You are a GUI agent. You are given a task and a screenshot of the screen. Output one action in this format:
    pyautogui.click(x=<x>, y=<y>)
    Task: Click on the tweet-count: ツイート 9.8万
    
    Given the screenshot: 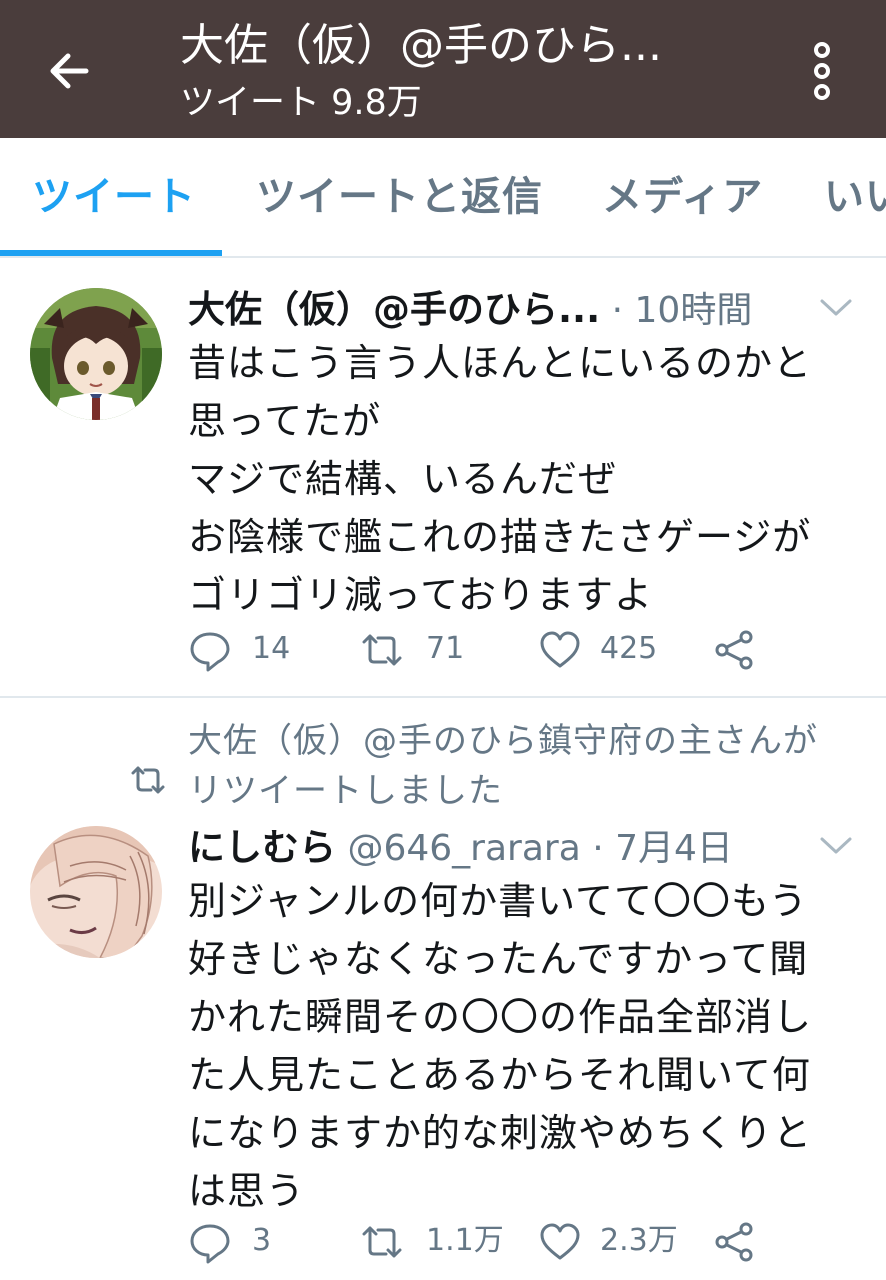 What is the action you would take?
    pyautogui.click(x=301, y=103)
    